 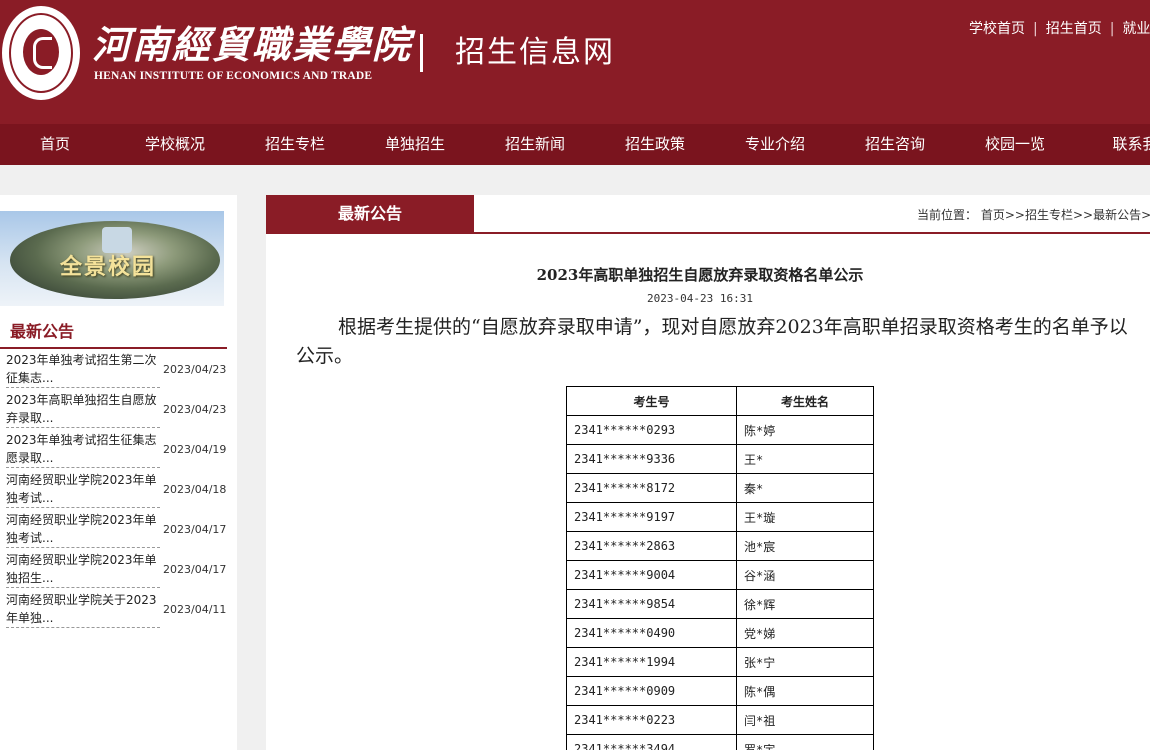 I want to click on exam-number-cell: 2341******0223, so click(x=651, y=720).